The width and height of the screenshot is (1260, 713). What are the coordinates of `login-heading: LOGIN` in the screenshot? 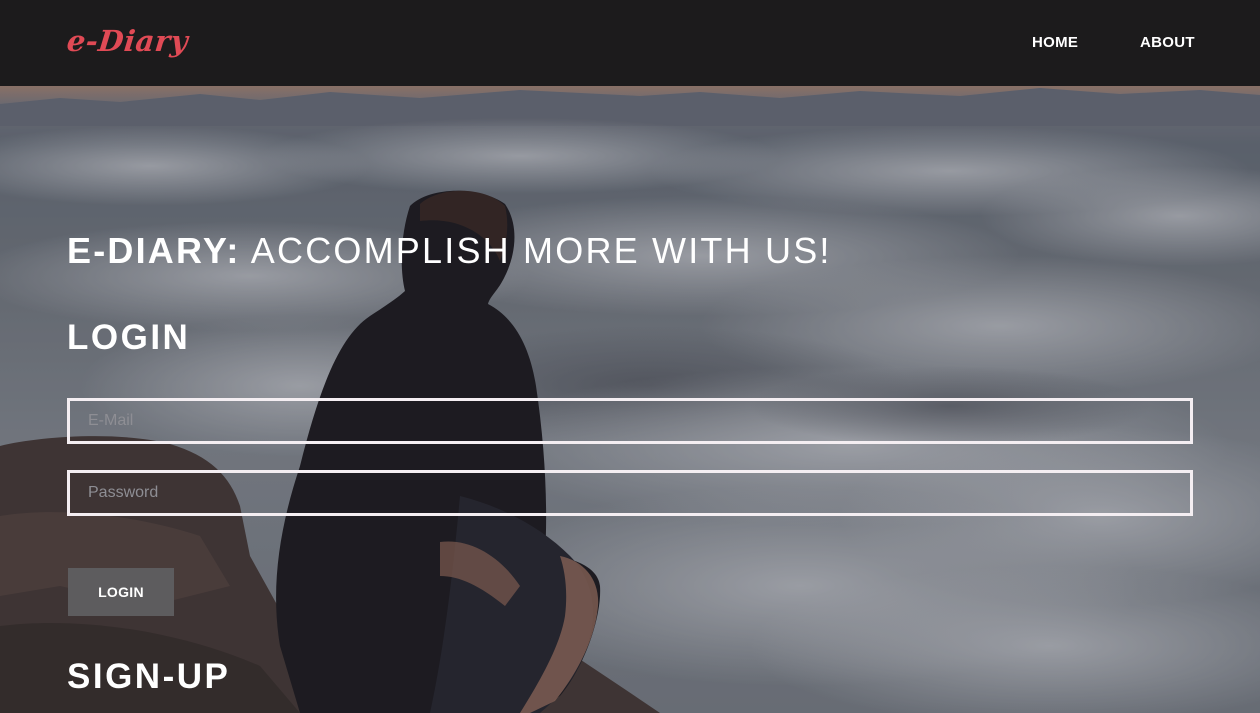 It's located at (129, 337).